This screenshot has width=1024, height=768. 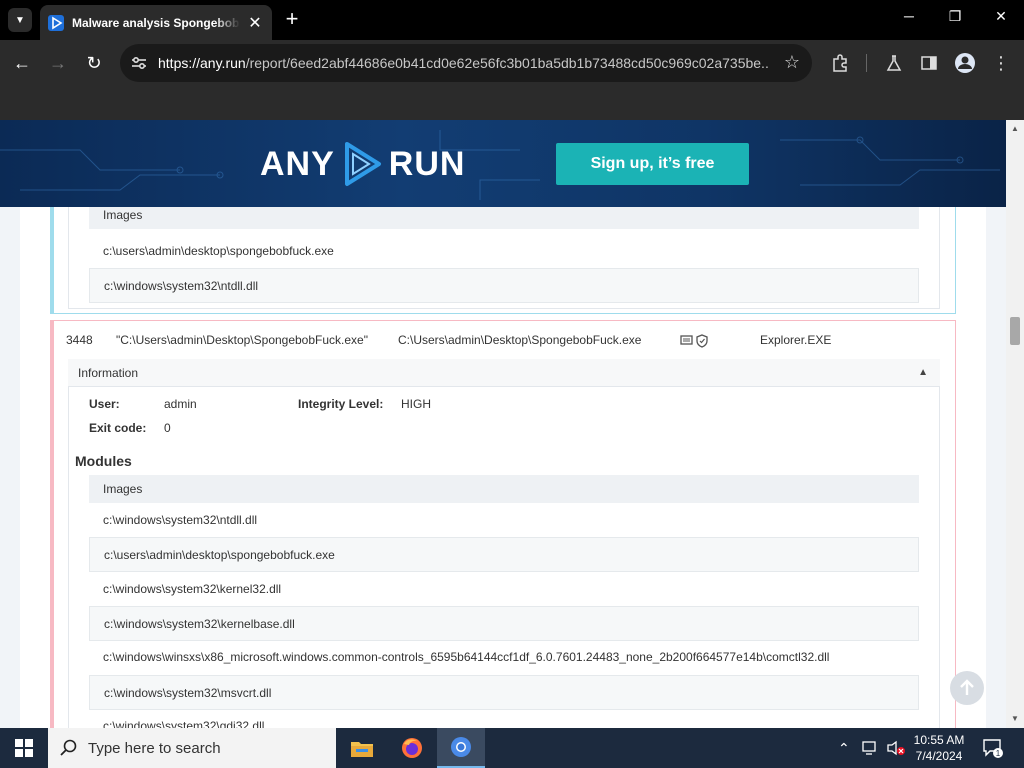 I want to click on file-explorer-icon, so click(x=362, y=748).